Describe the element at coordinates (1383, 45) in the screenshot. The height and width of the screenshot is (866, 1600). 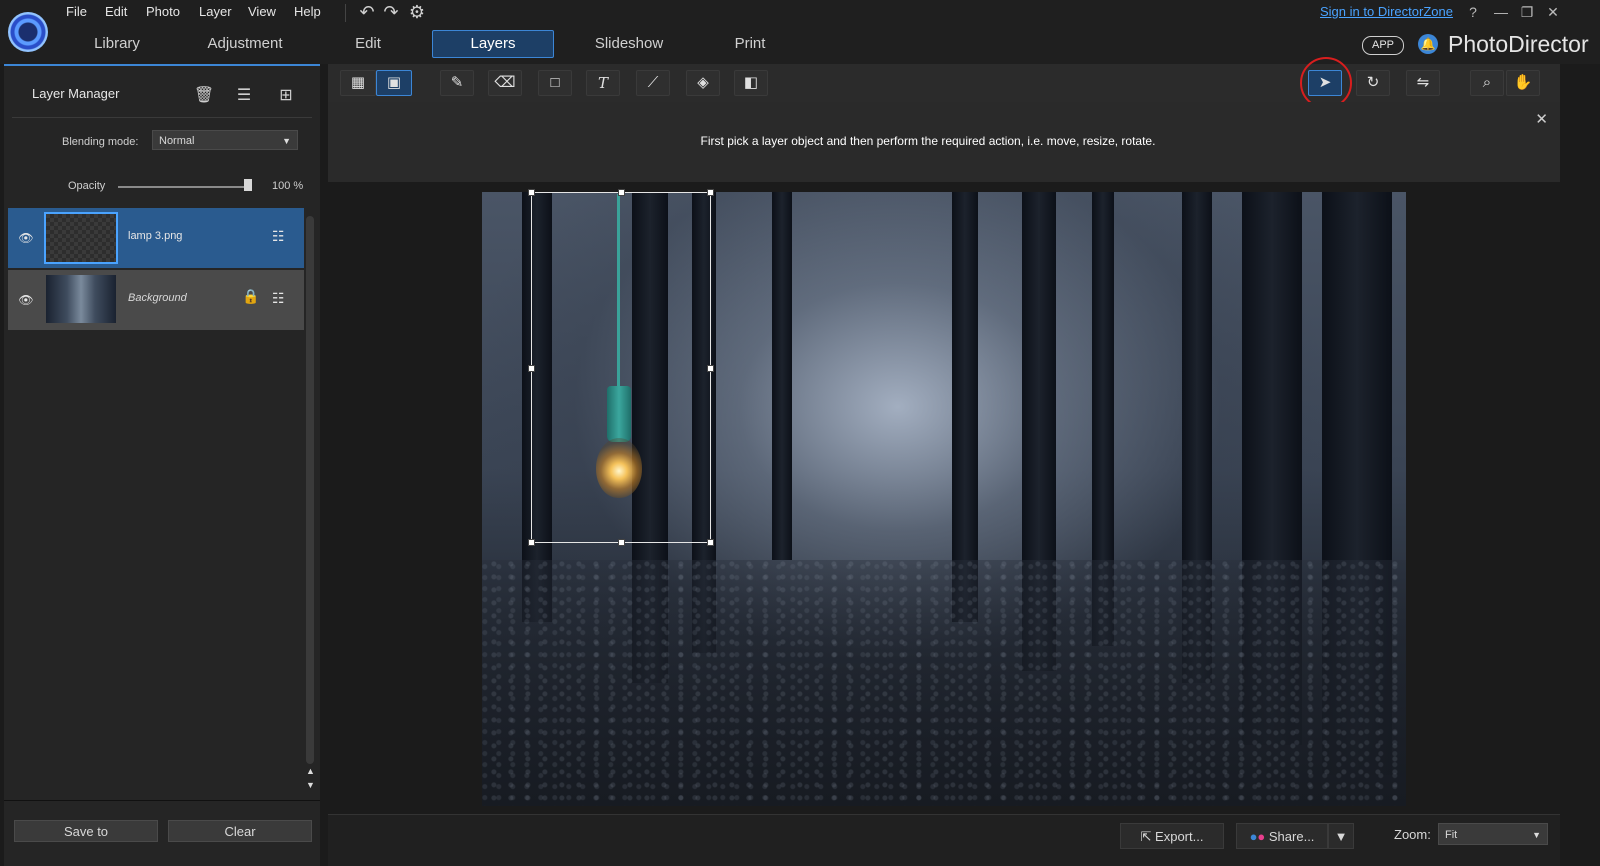
I see `app-badge: APP` at that location.